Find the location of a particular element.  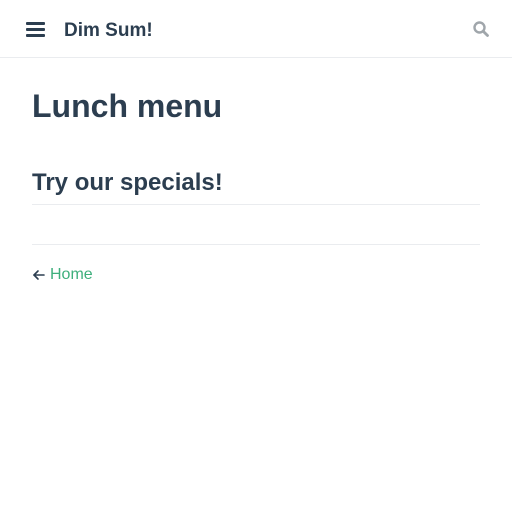

arrow-left-icon is located at coordinates (39, 275).